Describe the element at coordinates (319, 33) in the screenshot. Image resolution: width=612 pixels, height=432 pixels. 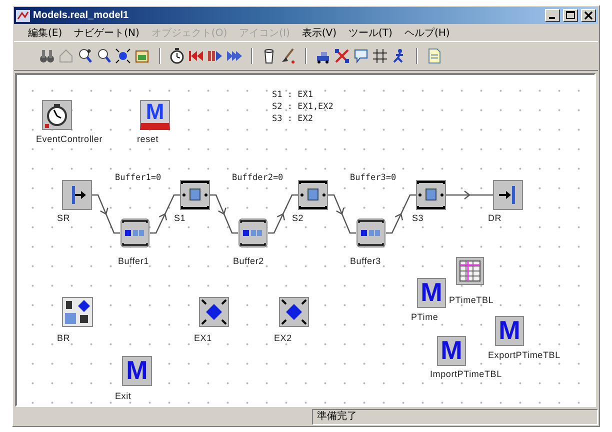
I see `menu-item: 表示(V)` at that location.